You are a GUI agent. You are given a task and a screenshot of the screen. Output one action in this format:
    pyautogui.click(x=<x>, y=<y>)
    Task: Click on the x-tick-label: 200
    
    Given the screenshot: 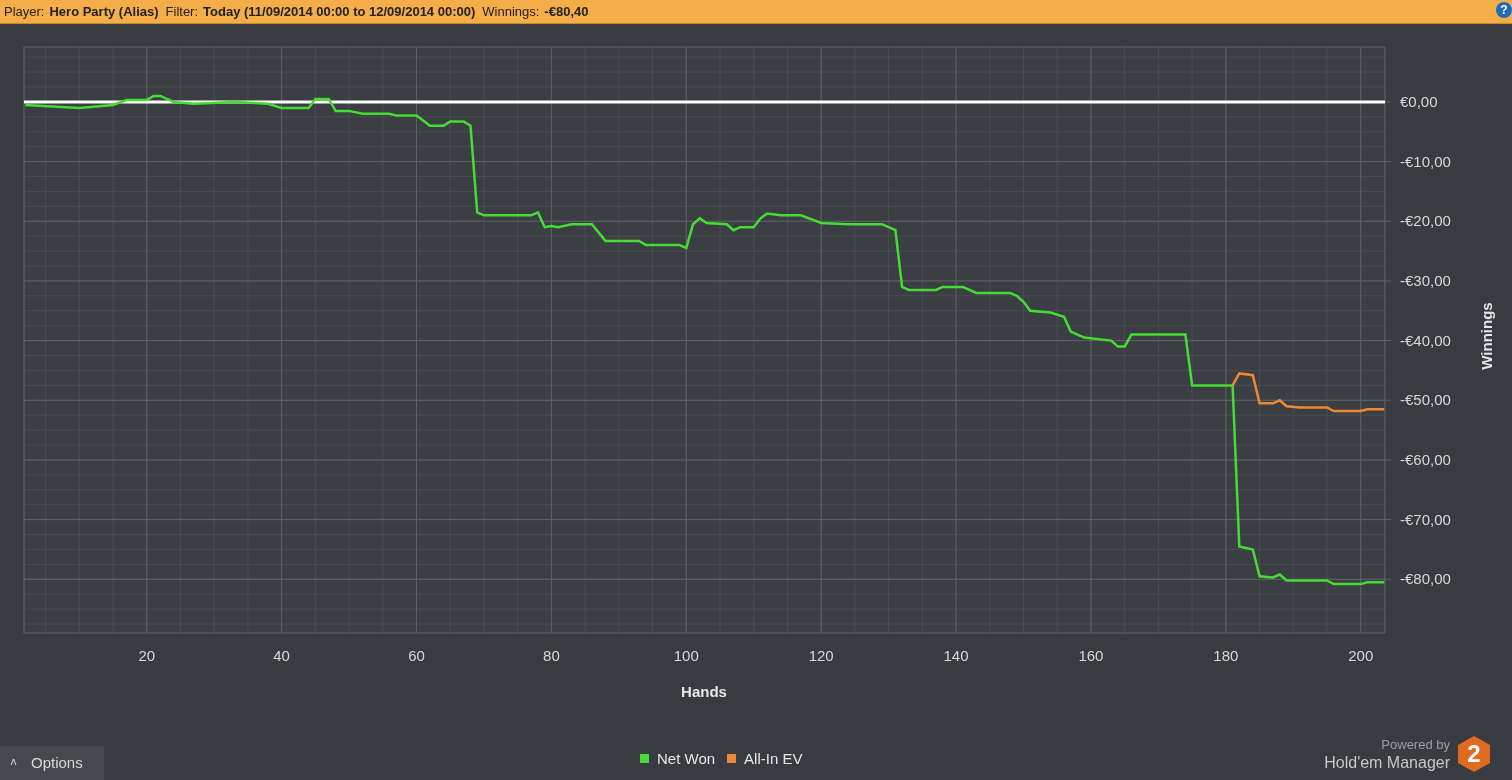 What is the action you would take?
    pyautogui.click(x=1361, y=655)
    